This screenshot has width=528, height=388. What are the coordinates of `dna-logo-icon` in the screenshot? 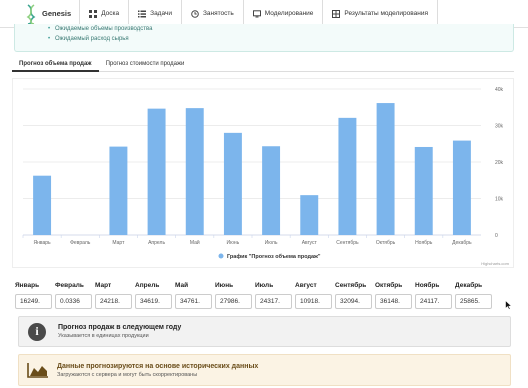 It's located at (31, 13).